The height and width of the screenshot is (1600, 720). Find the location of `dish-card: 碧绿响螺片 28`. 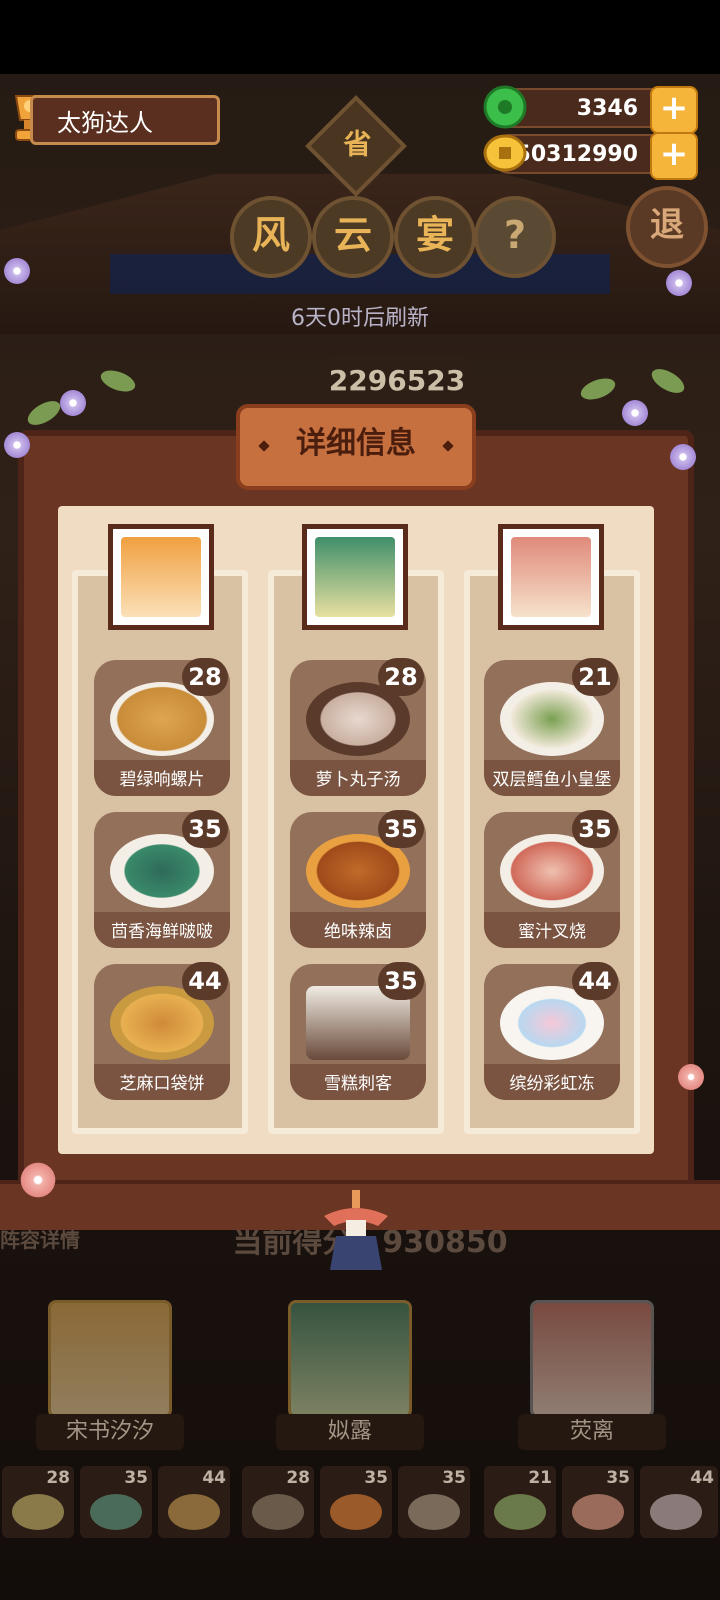

dish-card: 碧绿响螺片 28 is located at coordinates (162, 727).